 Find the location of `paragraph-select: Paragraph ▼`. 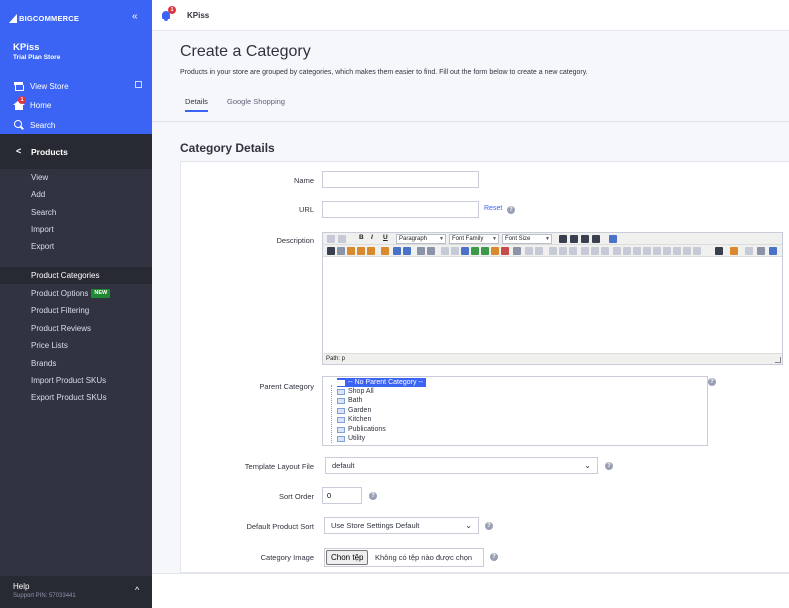

paragraph-select: Paragraph ▼ is located at coordinates (421, 239).